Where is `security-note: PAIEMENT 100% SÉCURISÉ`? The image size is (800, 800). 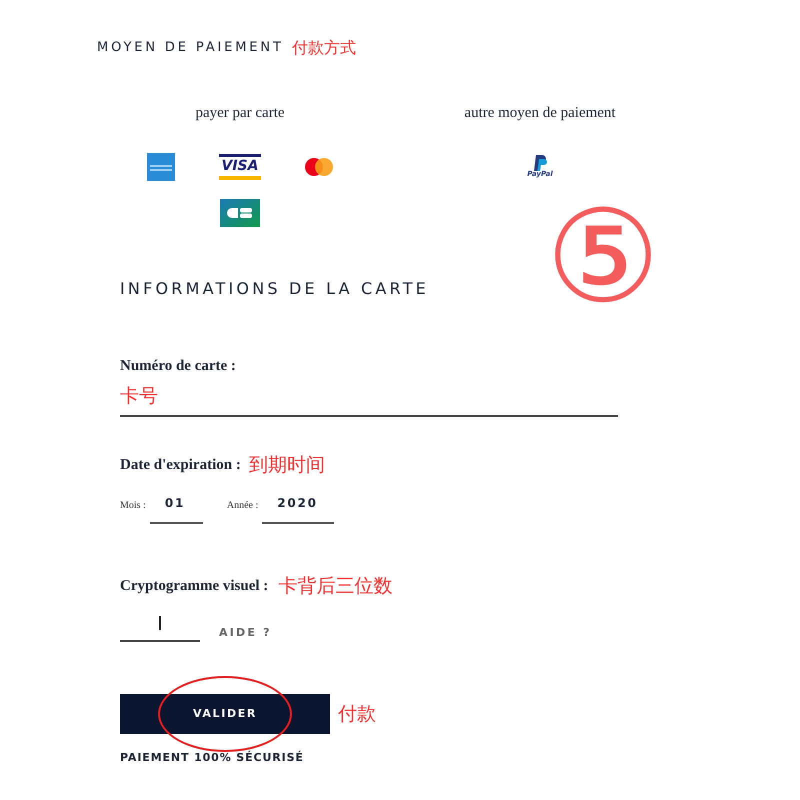 security-note: PAIEMENT 100% SÉCURISÉ is located at coordinates (212, 758).